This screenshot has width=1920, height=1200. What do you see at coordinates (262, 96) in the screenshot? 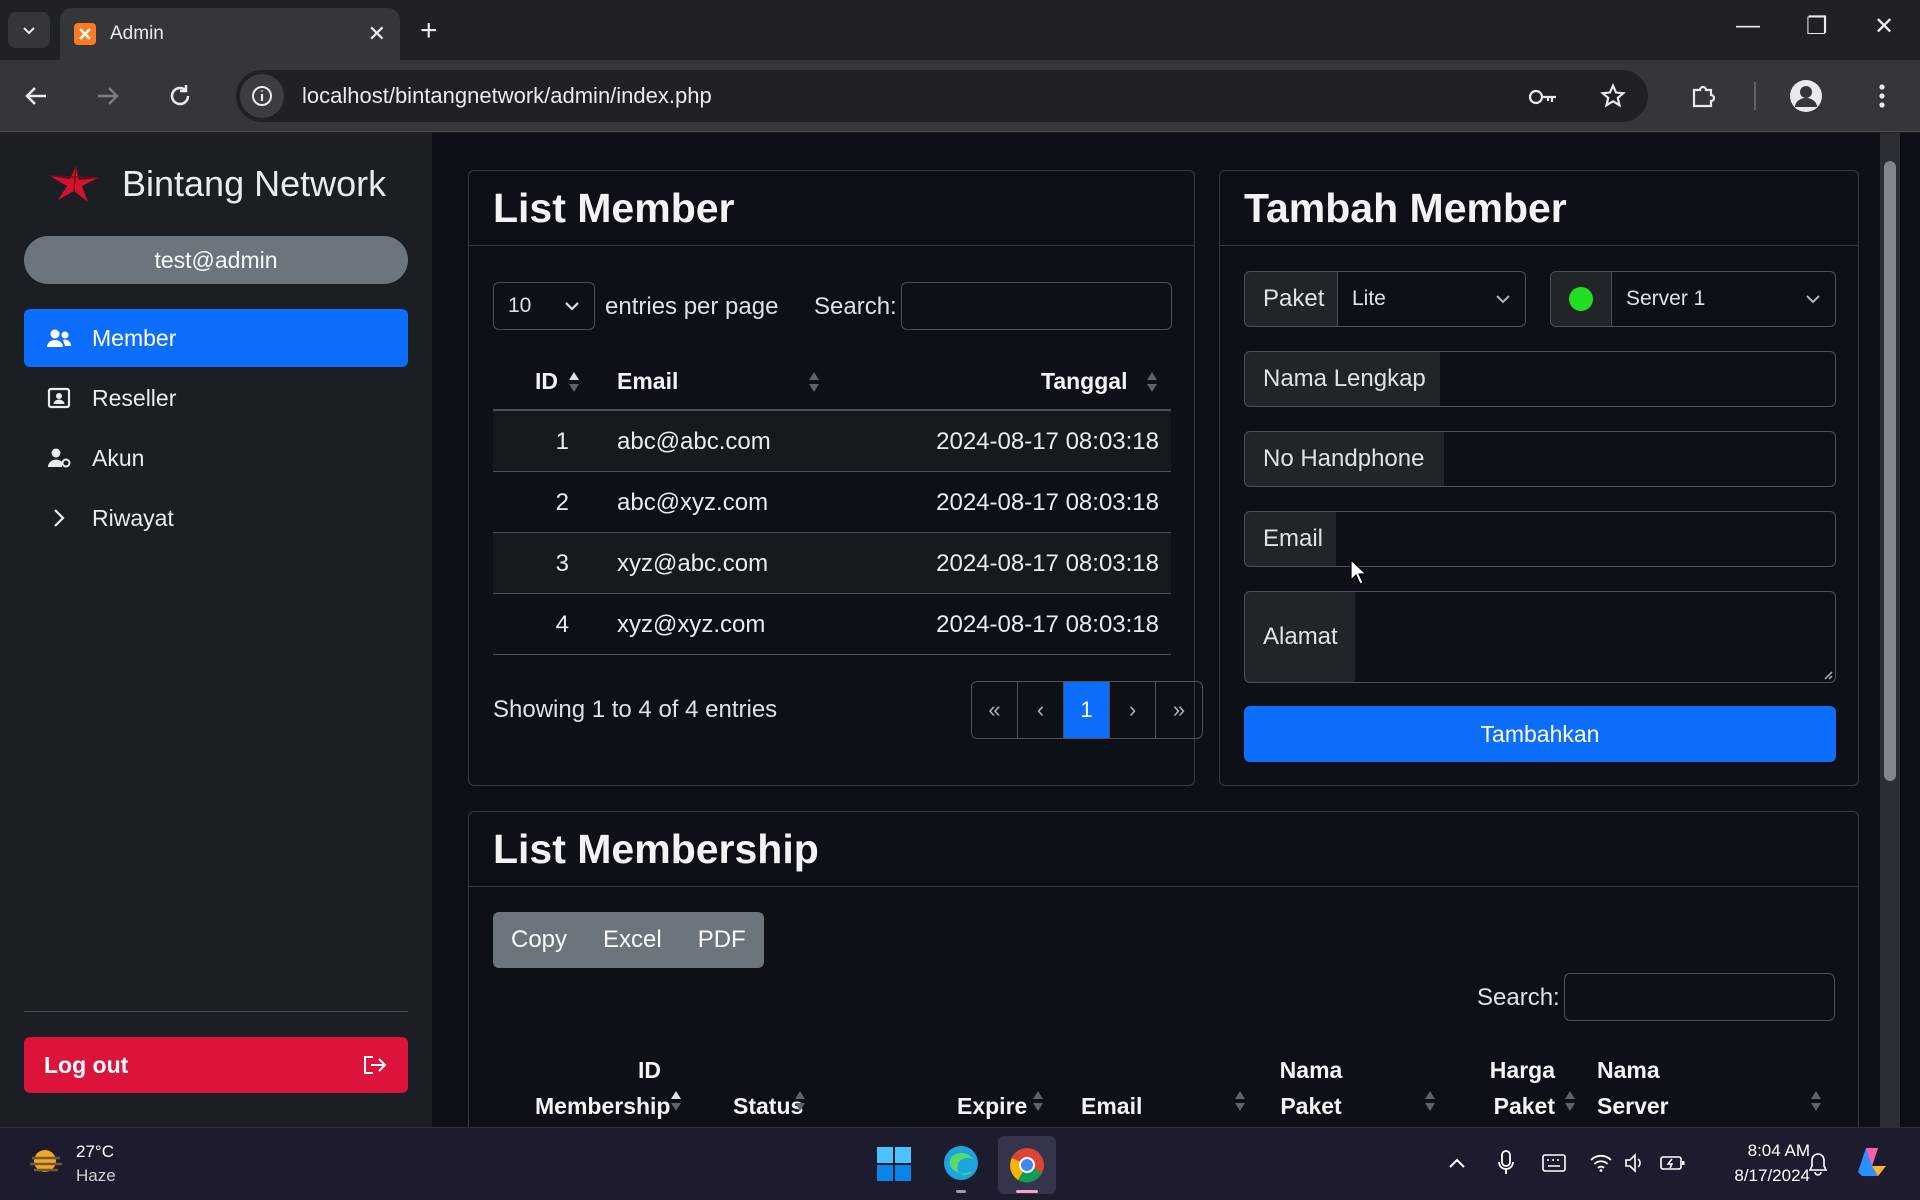
I see `site-info-icon` at bounding box center [262, 96].